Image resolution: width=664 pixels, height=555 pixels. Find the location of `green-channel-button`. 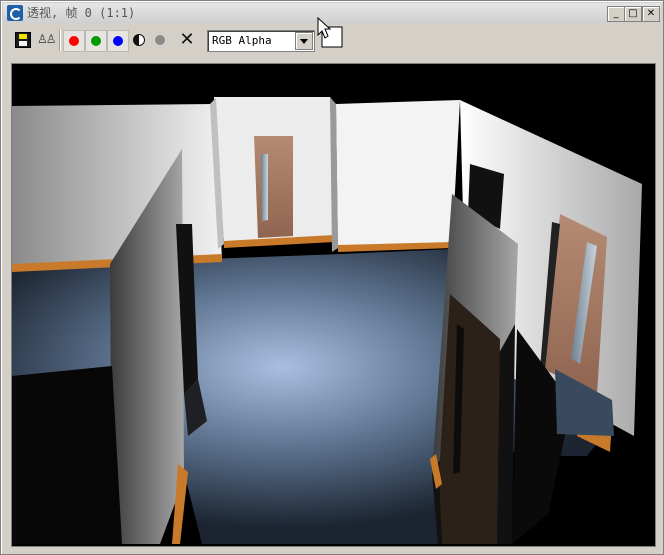

green-channel-button is located at coordinates (96, 41).